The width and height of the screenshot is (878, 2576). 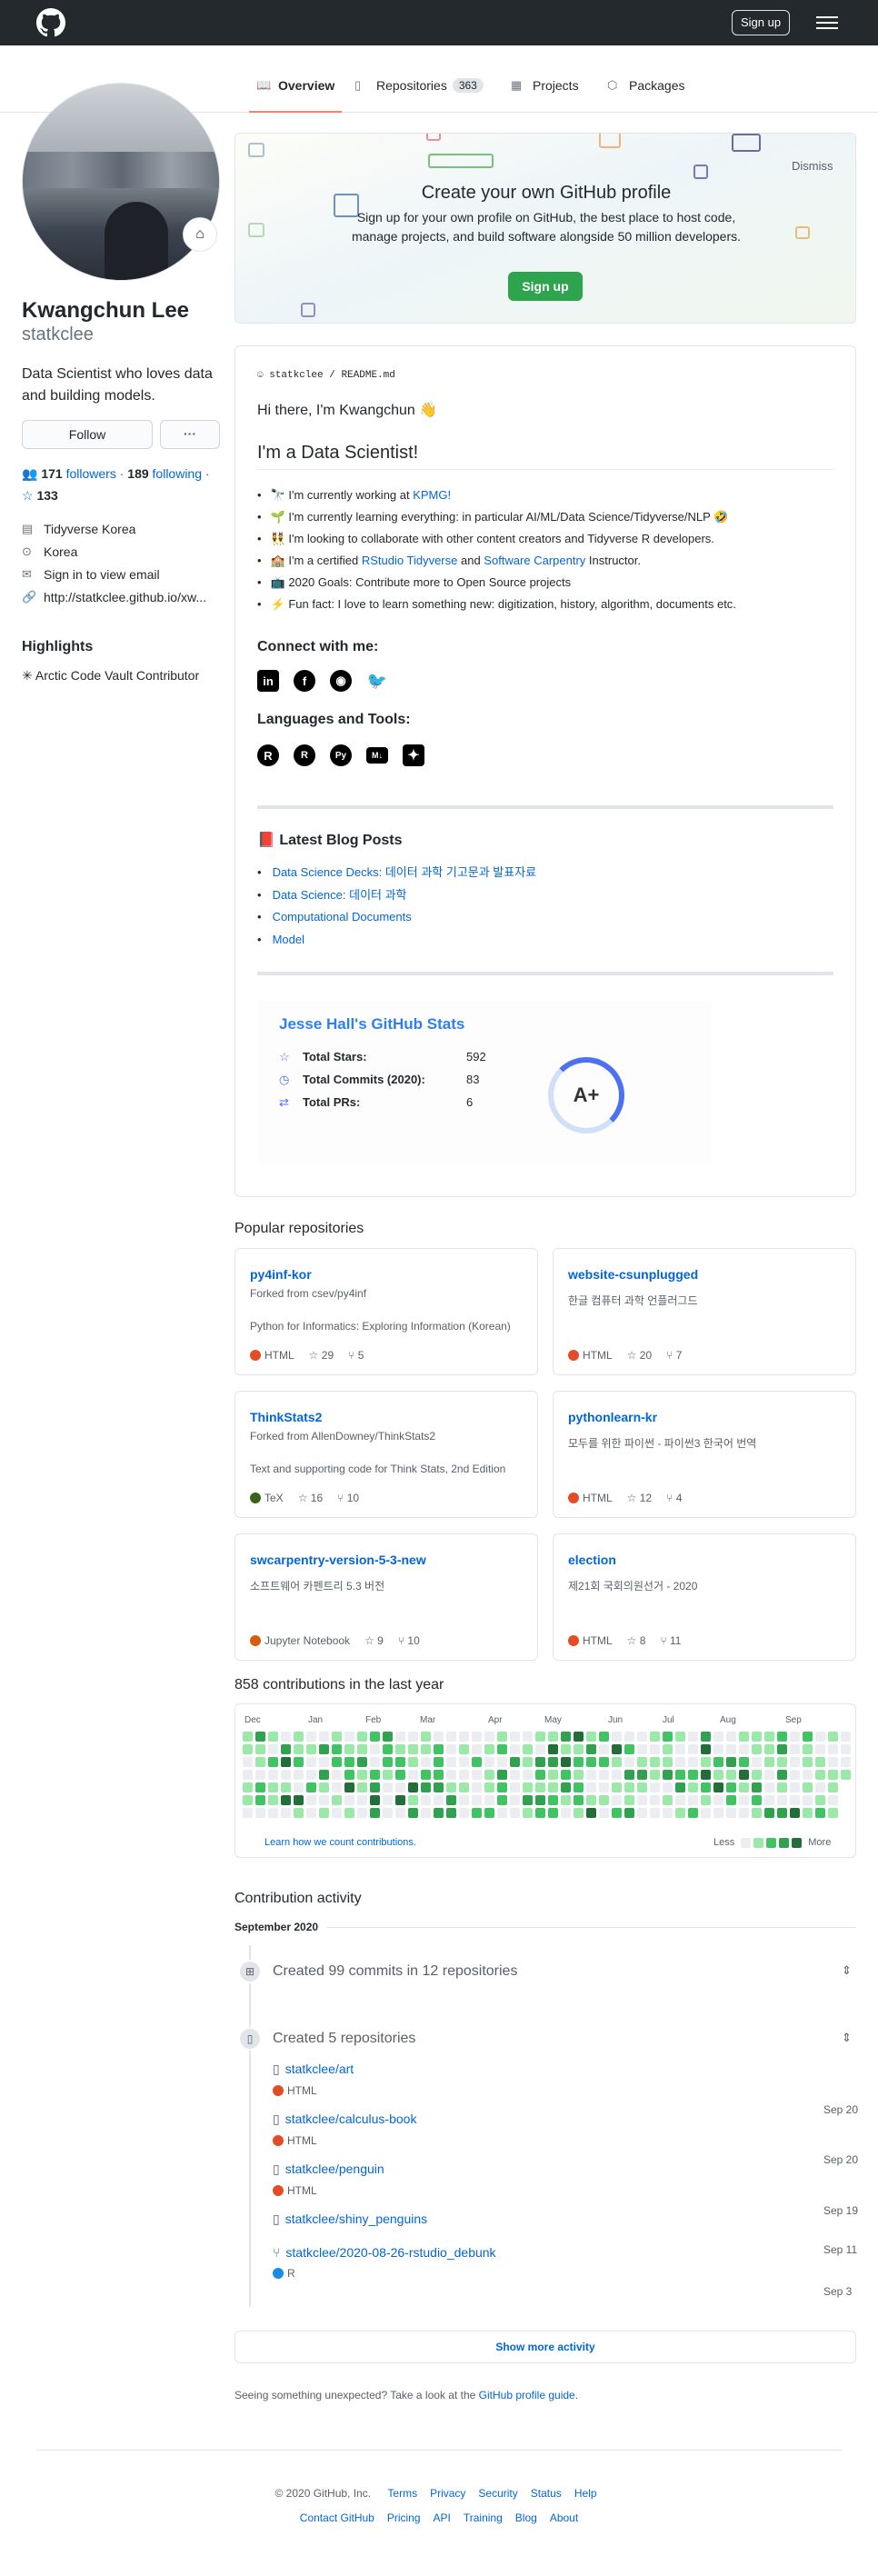 I want to click on repo-stars-link: ☆ 9, so click(x=374, y=1640).